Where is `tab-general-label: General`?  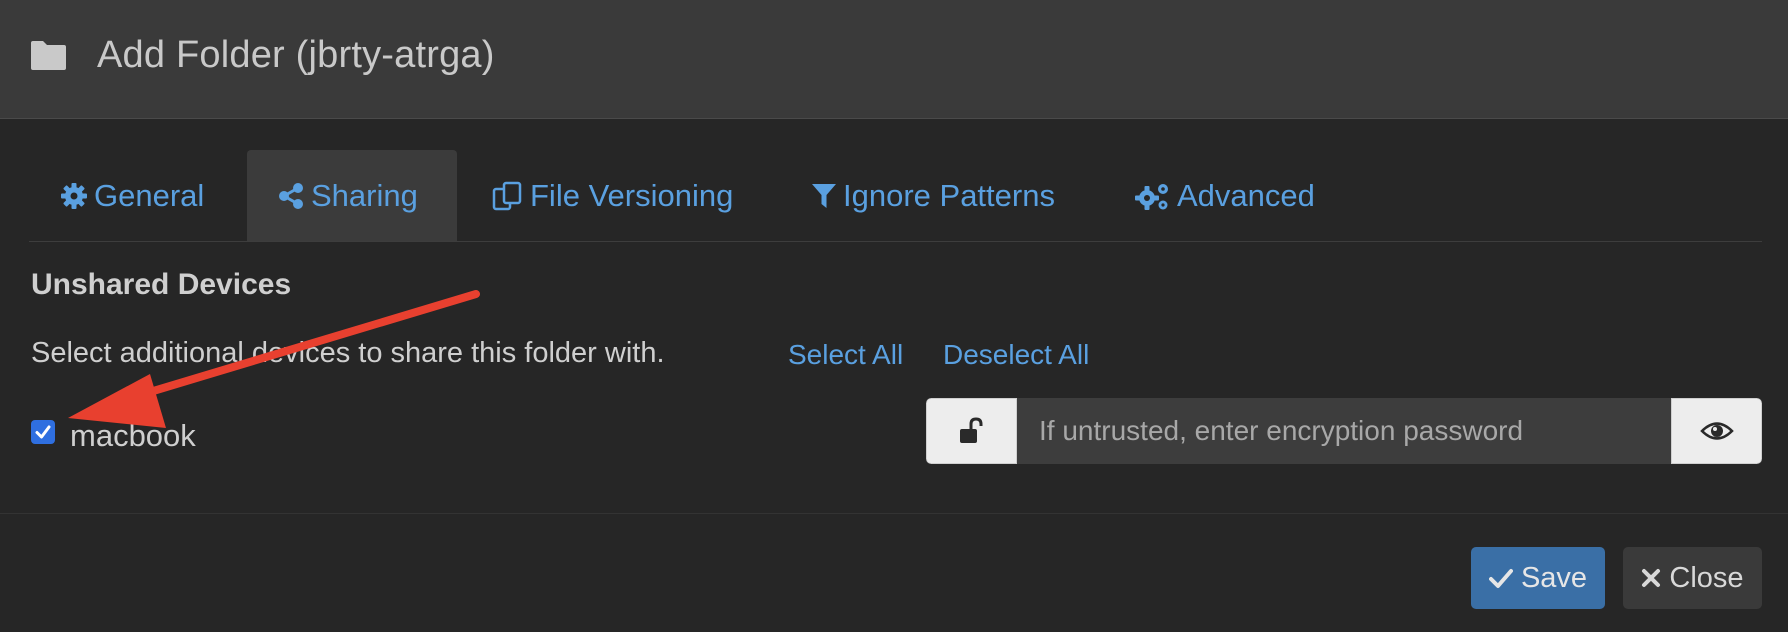 tab-general-label: General is located at coordinates (149, 195).